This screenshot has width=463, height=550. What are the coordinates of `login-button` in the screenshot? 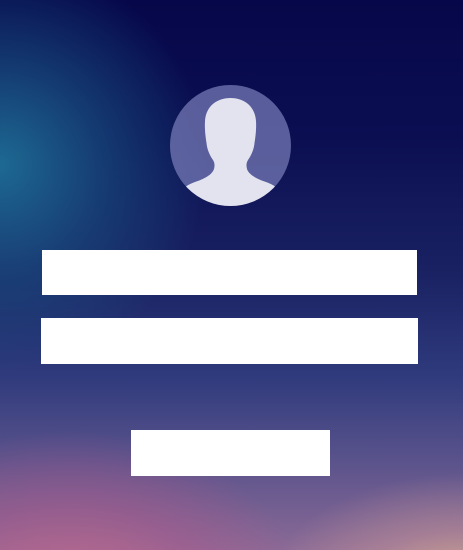 It's located at (230, 453).